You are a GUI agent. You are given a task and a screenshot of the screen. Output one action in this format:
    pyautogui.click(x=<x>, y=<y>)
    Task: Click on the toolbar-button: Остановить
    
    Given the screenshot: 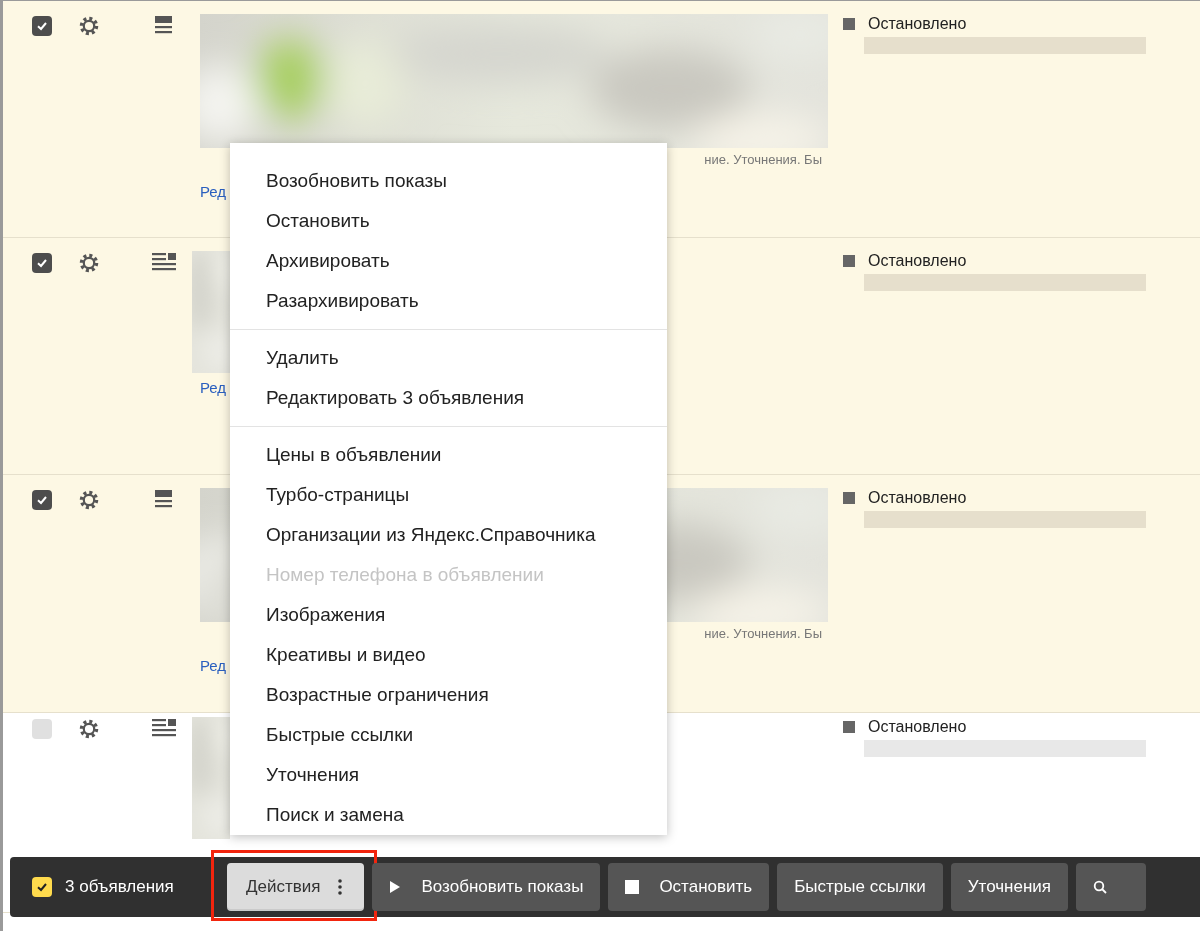 What is the action you would take?
    pyautogui.click(x=689, y=887)
    